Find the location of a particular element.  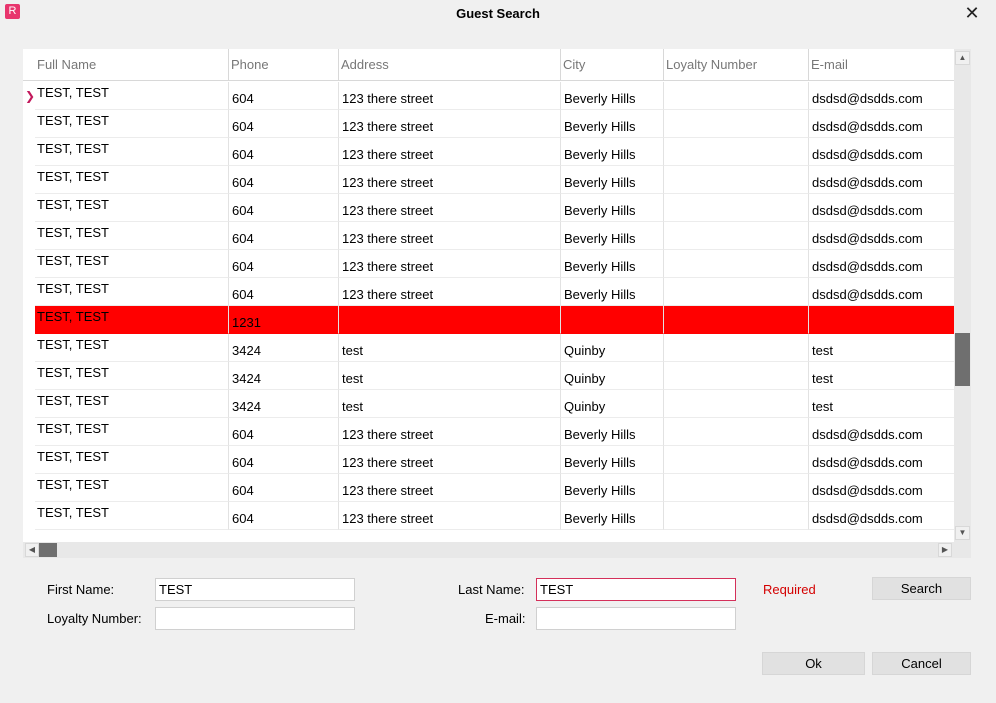

table-row: TEST, TEST 1231 is located at coordinates (488, 320).